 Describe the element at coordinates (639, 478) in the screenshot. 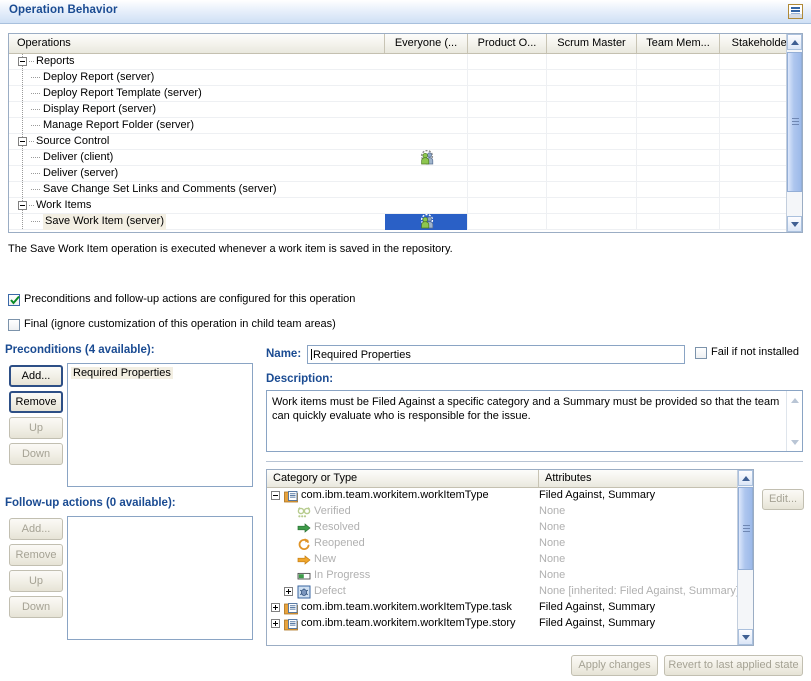

I see `column-header-attributes: Attributes` at that location.